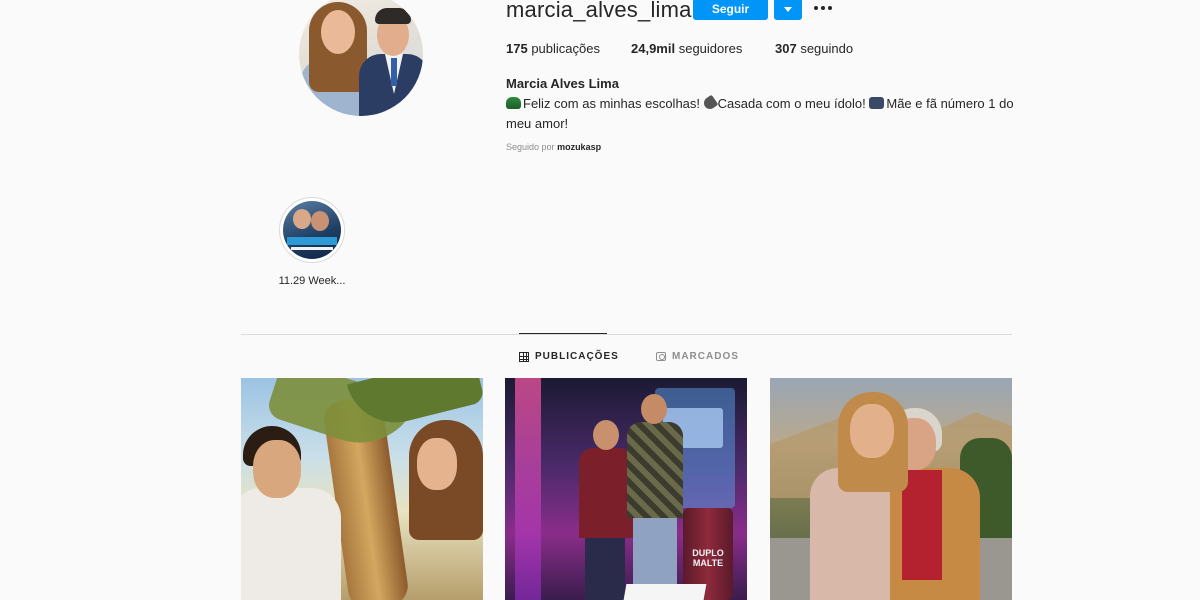 The height and width of the screenshot is (600, 1200). I want to click on avatar-photo-woman-face, so click(338, 32).